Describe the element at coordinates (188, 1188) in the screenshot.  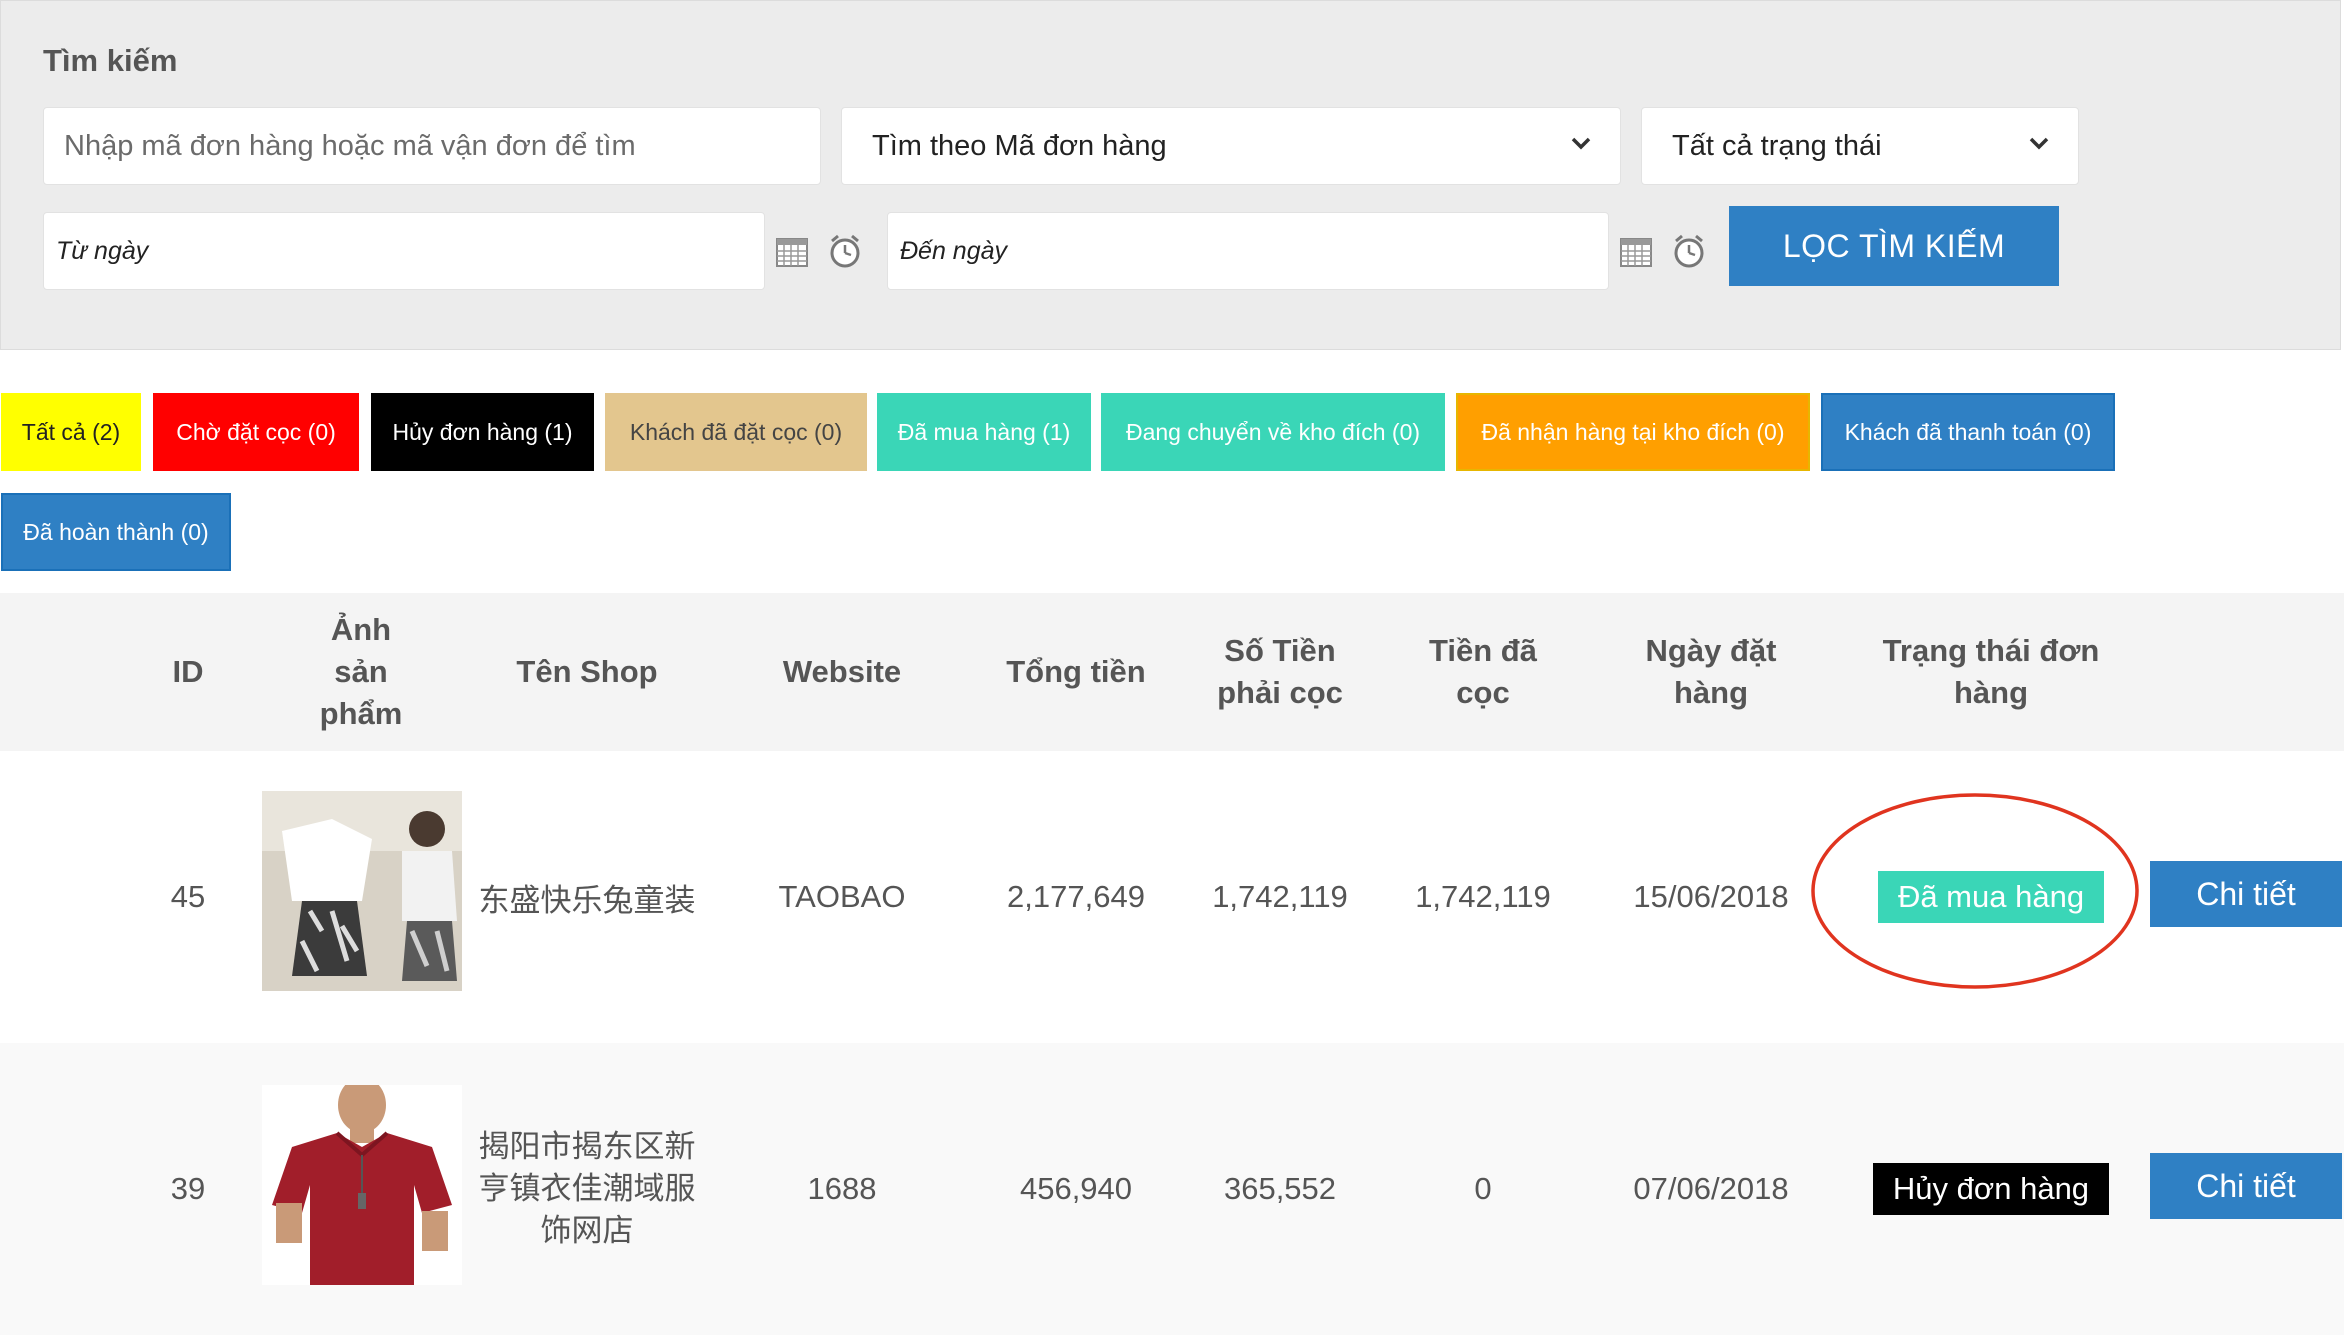
I see `cell-id: 39` at that location.